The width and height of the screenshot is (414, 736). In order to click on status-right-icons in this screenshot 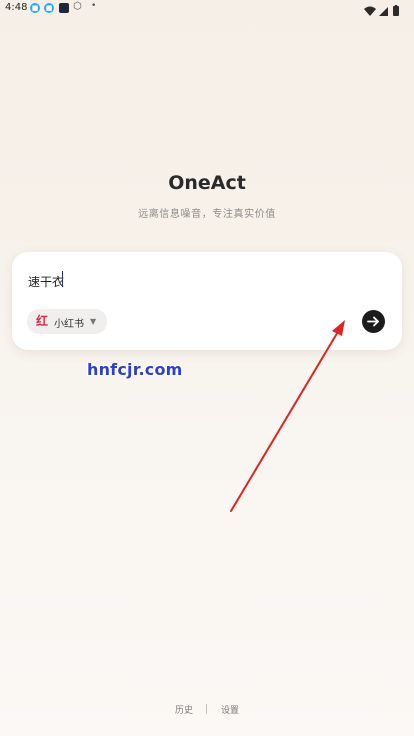, I will do `click(383, 9)`.